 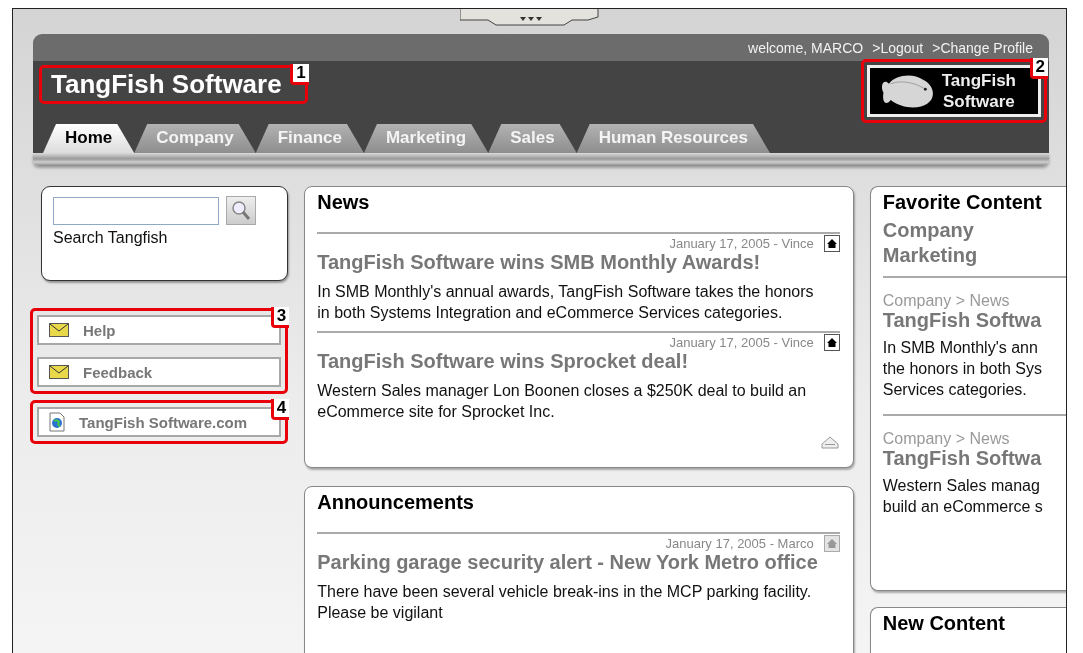 What do you see at coordinates (962, 369) in the screenshot?
I see `post-body: In SMB Monthly's ann the honors in both Sys Services categories.` at bounding box center [962, 369].